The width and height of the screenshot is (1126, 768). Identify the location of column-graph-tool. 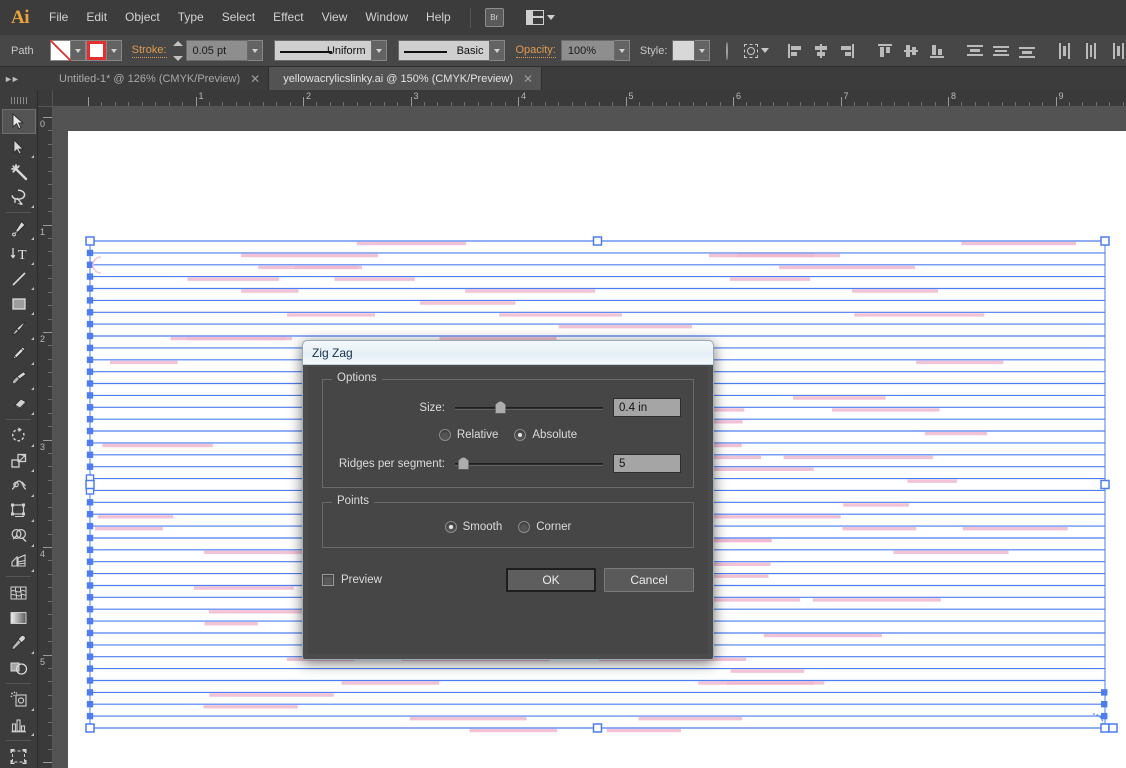
(19, 724).